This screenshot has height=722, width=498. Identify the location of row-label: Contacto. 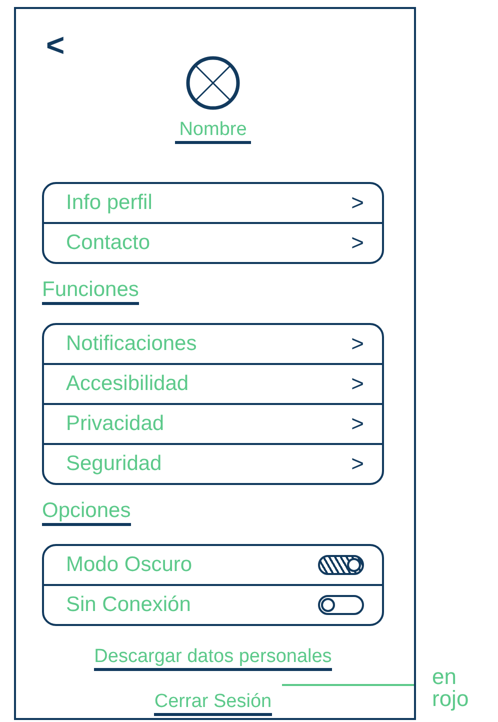
(108, 243).